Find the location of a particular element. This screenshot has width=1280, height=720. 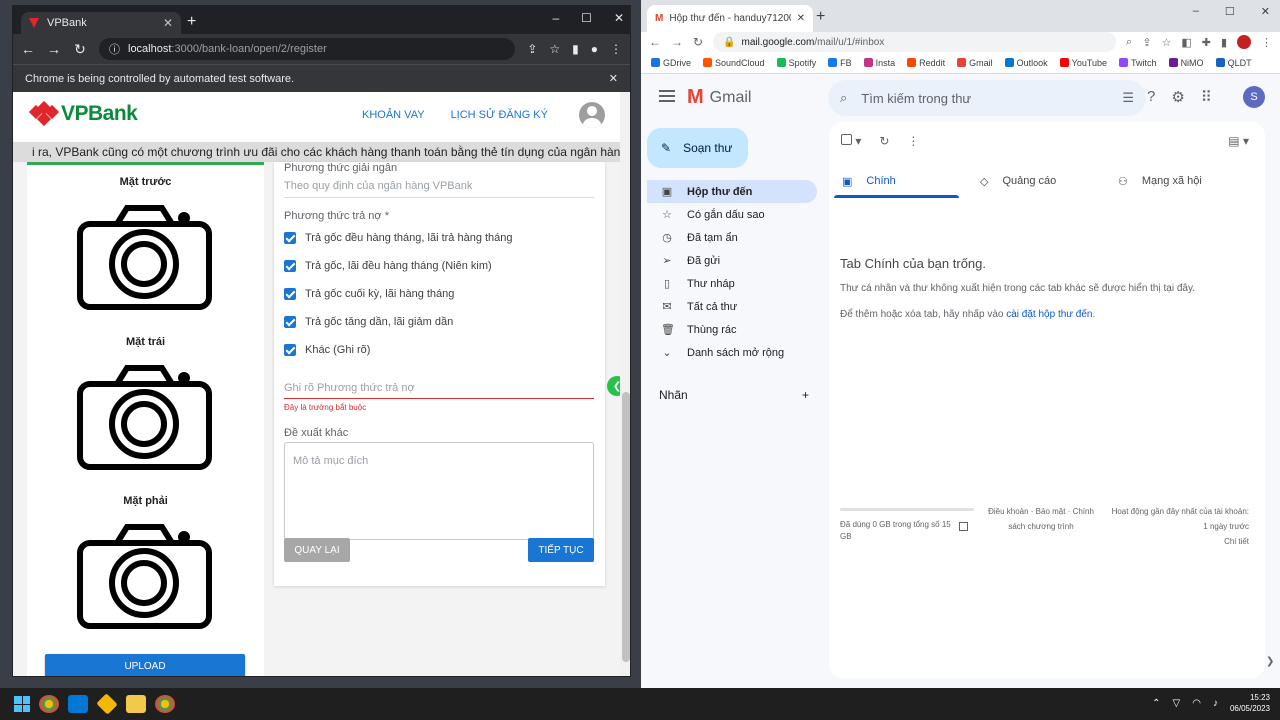

bookmark-item: Reddit is located at coordinates (926, 63).